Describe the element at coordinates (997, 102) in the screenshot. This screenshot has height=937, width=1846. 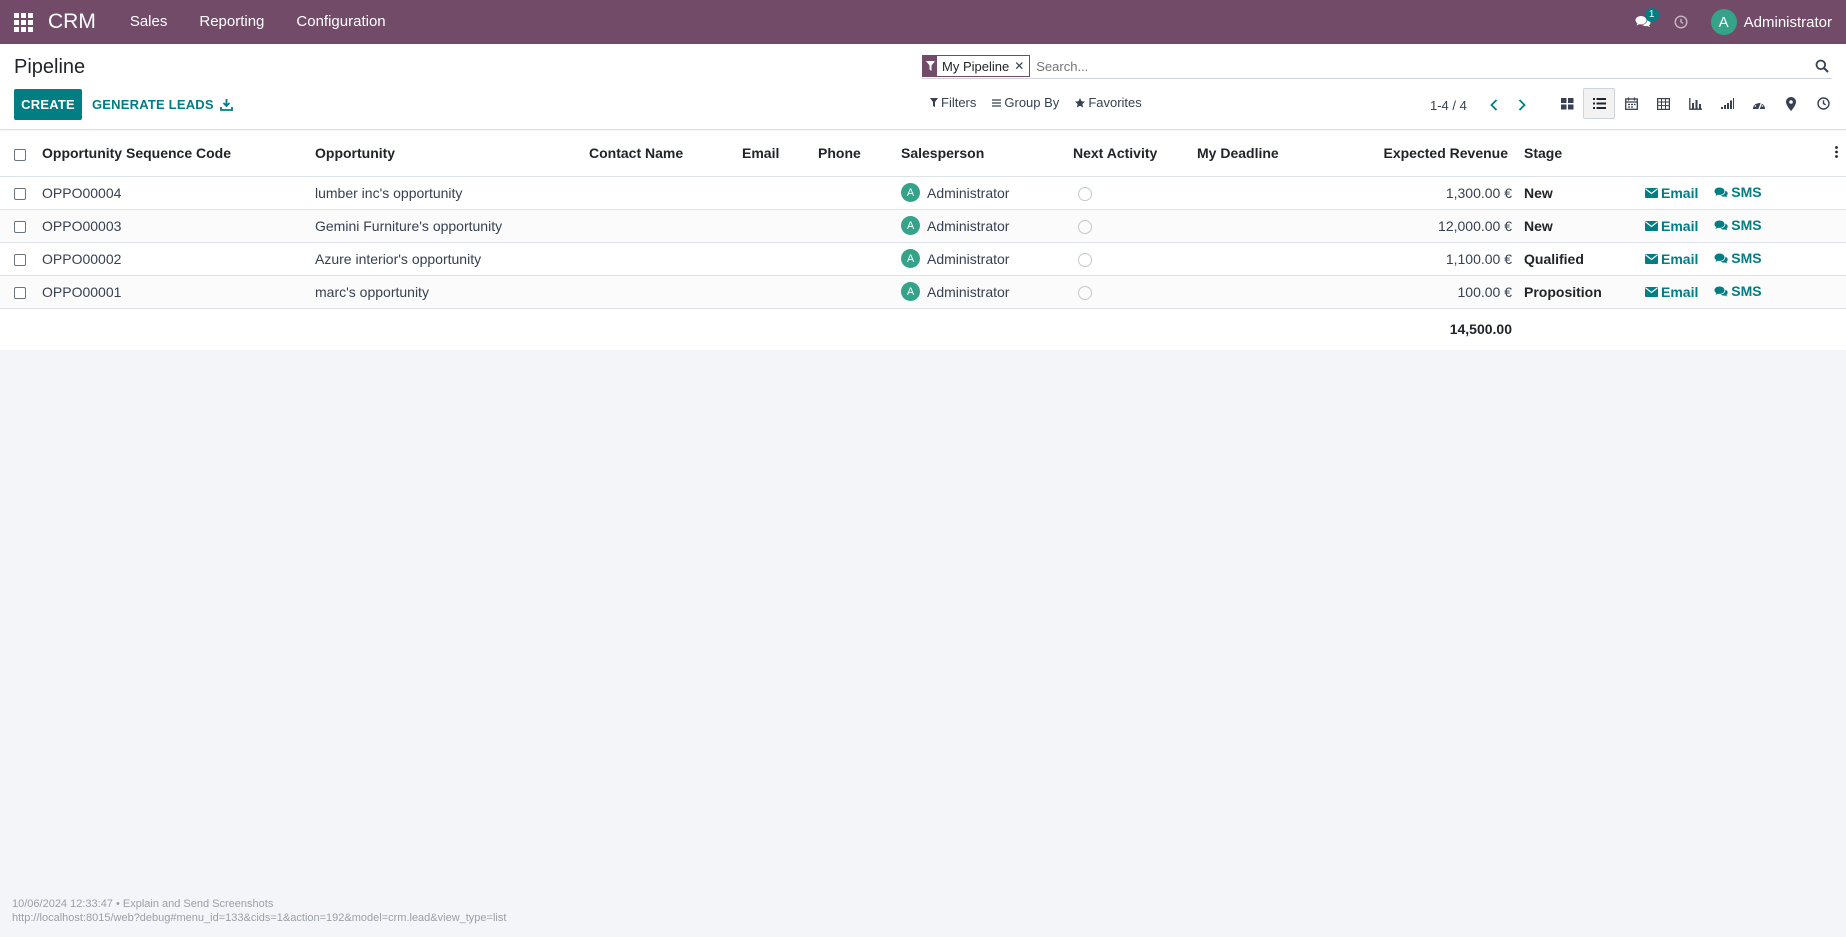
I see `bars-icon` at that location.